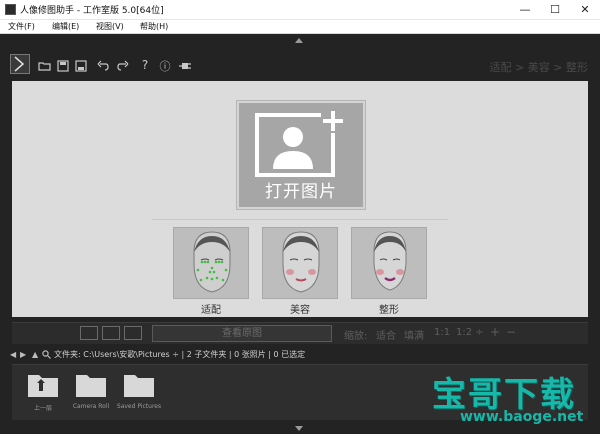 The height and width of the screenshot is (434, 600). Describe the element at coordinates (242, 333) in the screenshot. I see `view-original-button: 查看原图` at that location.